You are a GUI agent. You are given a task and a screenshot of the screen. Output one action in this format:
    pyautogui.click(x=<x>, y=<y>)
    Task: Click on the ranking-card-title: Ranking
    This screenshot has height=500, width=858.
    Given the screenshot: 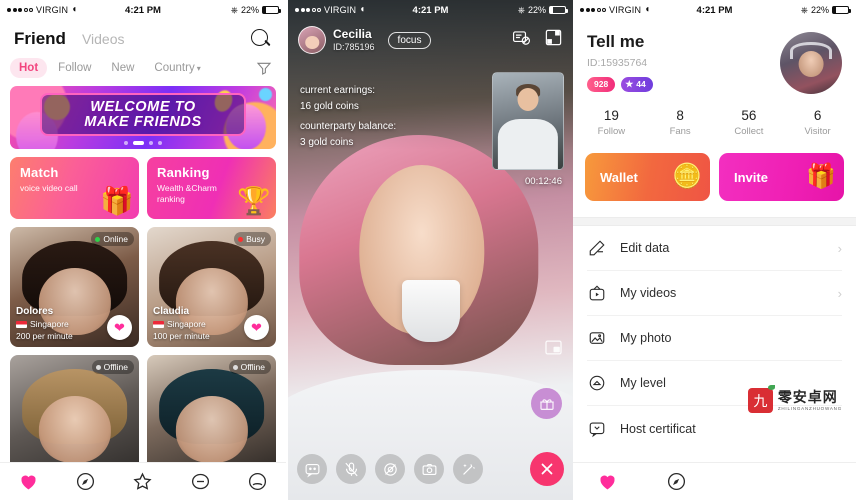 What is the action you would take?
    pyautogui.click(x=183, y=172)
    